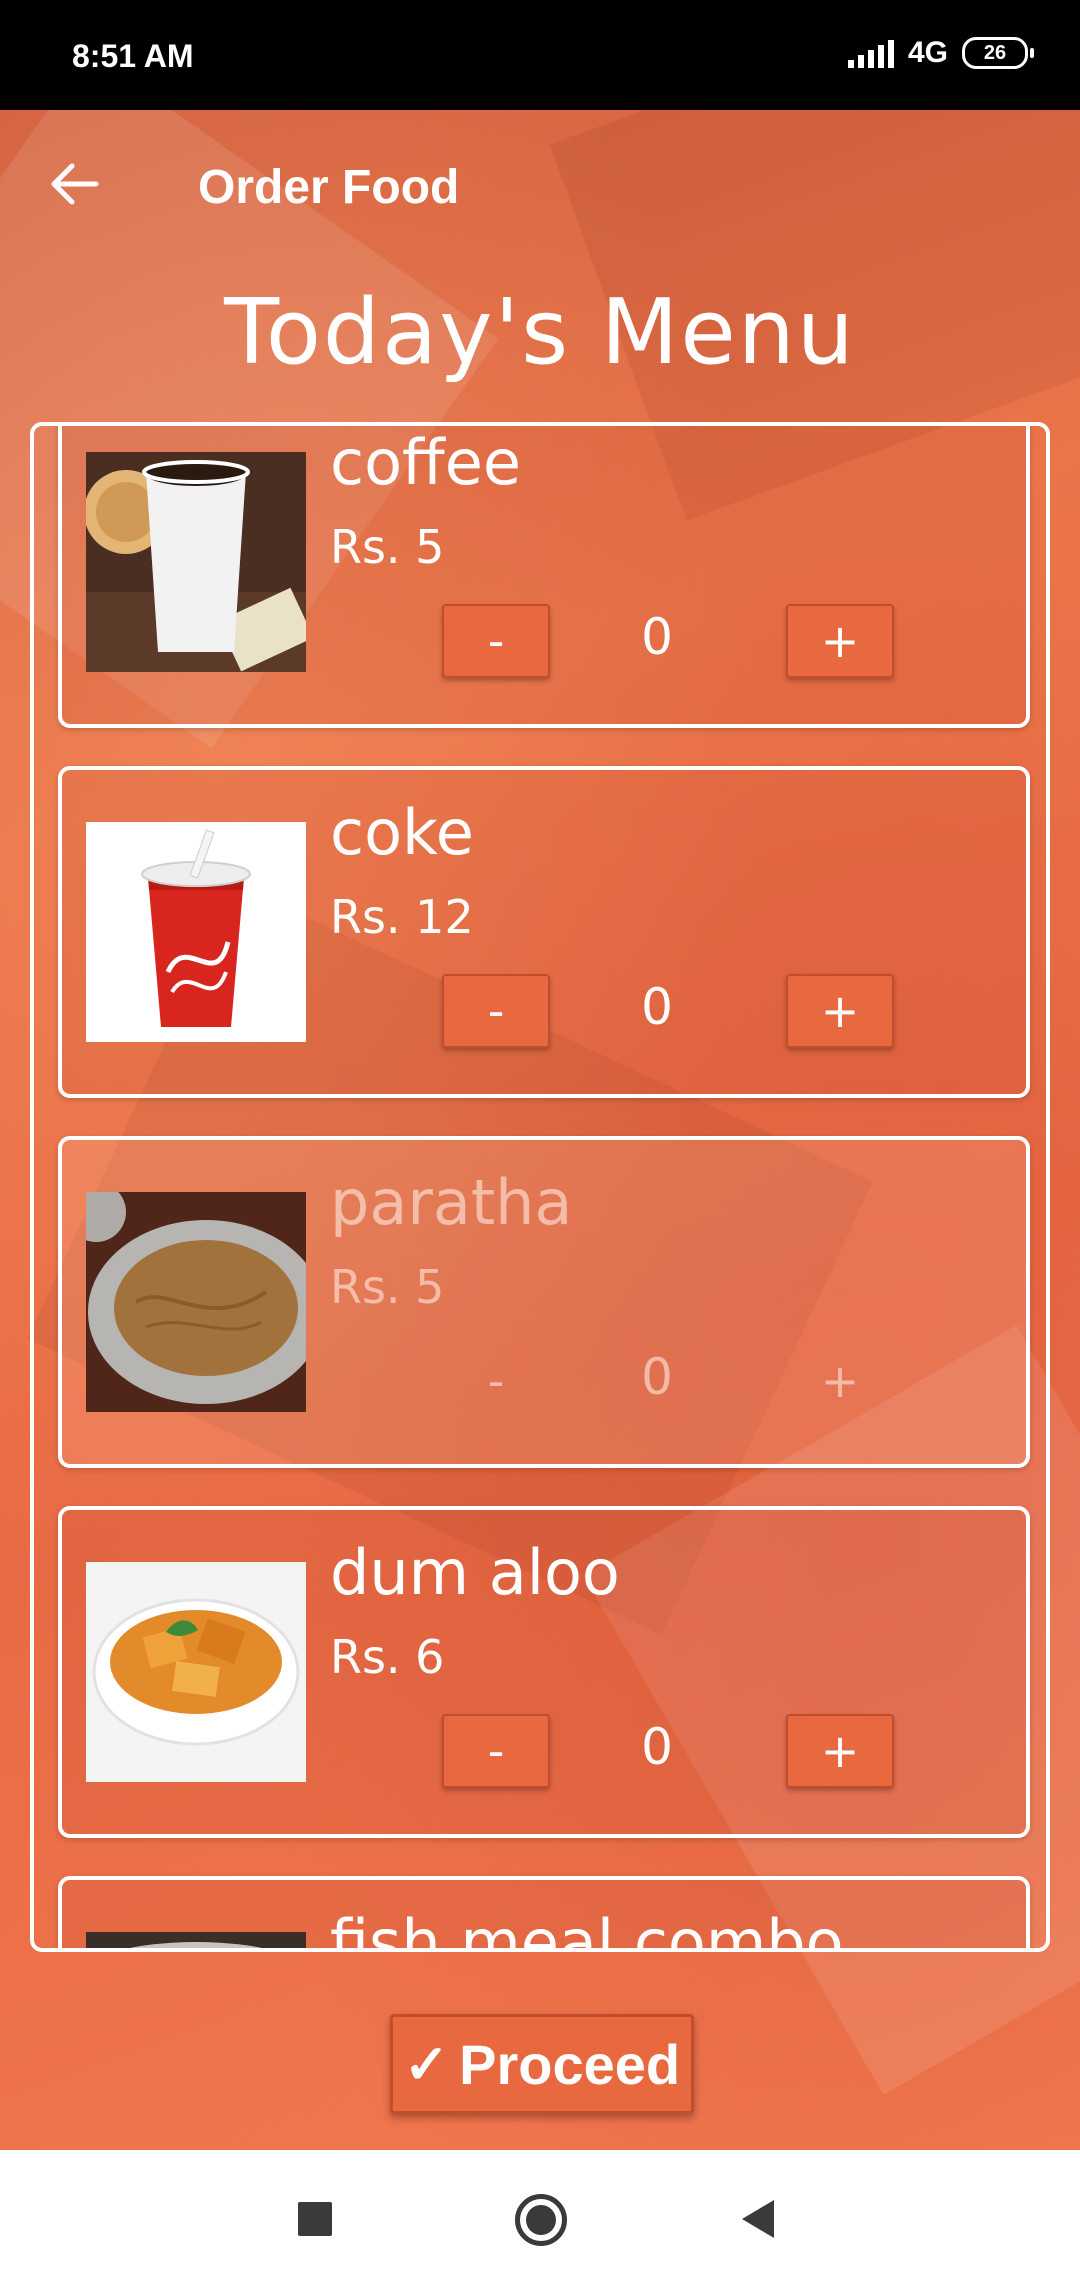  Describe the element at coordinates (387, 1657) in the screenshot. I see `item-price: Rs. 6` at that location.